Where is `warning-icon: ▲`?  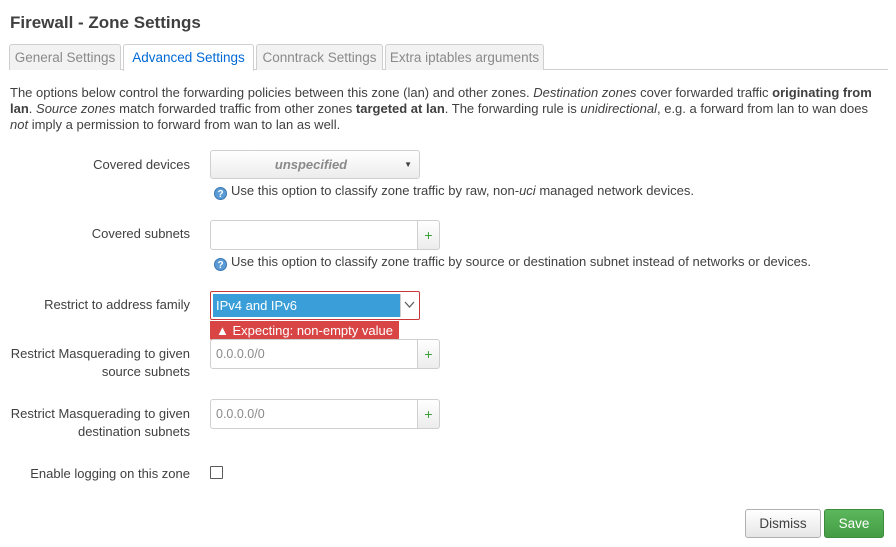 warning-icon: ▲ is located at coordinates (222, 330).